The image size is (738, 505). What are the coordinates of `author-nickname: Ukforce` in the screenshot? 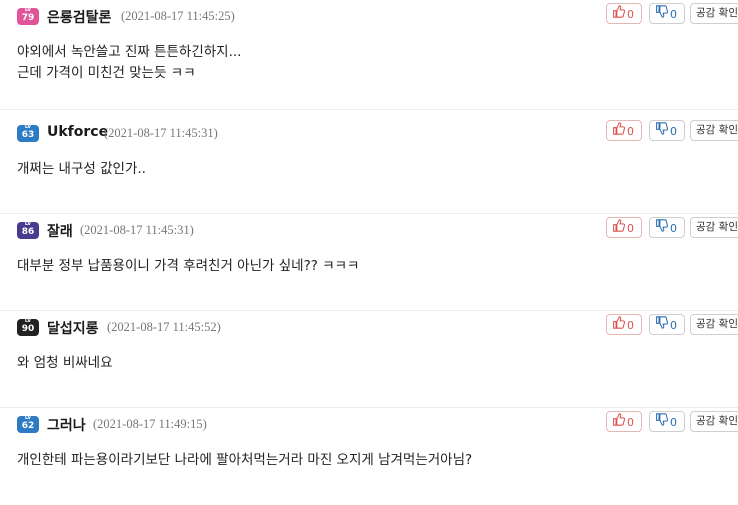 It's located at (77, 132).